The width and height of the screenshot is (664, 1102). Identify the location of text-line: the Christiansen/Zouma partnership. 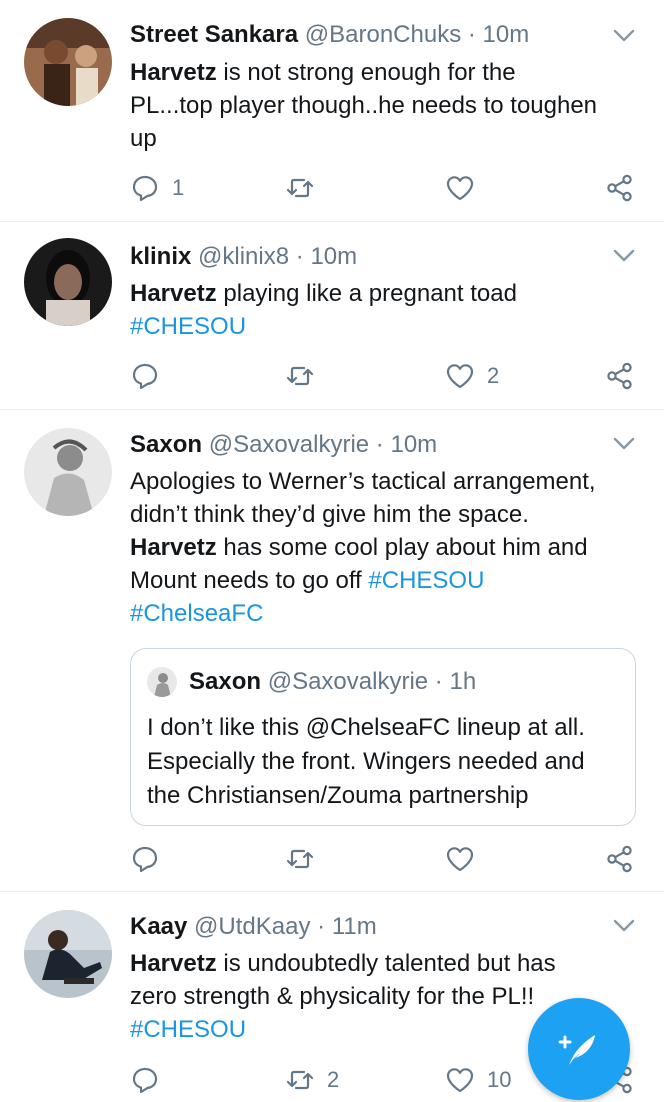
(338, 795).